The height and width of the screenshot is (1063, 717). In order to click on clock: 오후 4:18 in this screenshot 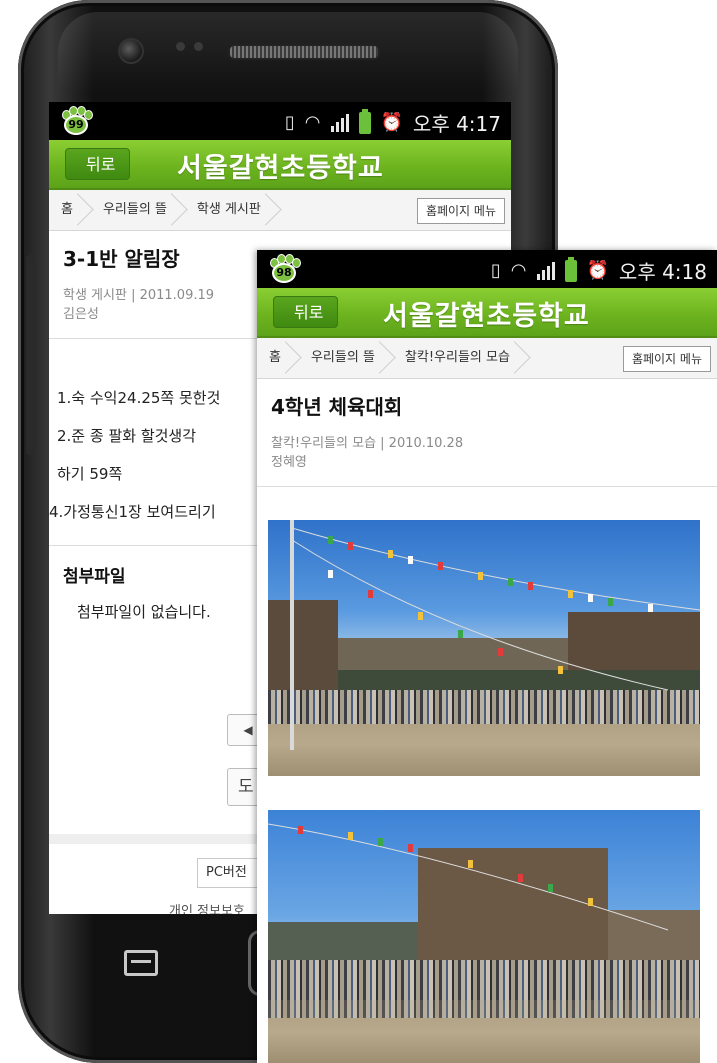, I will do `click(662, 272)`.